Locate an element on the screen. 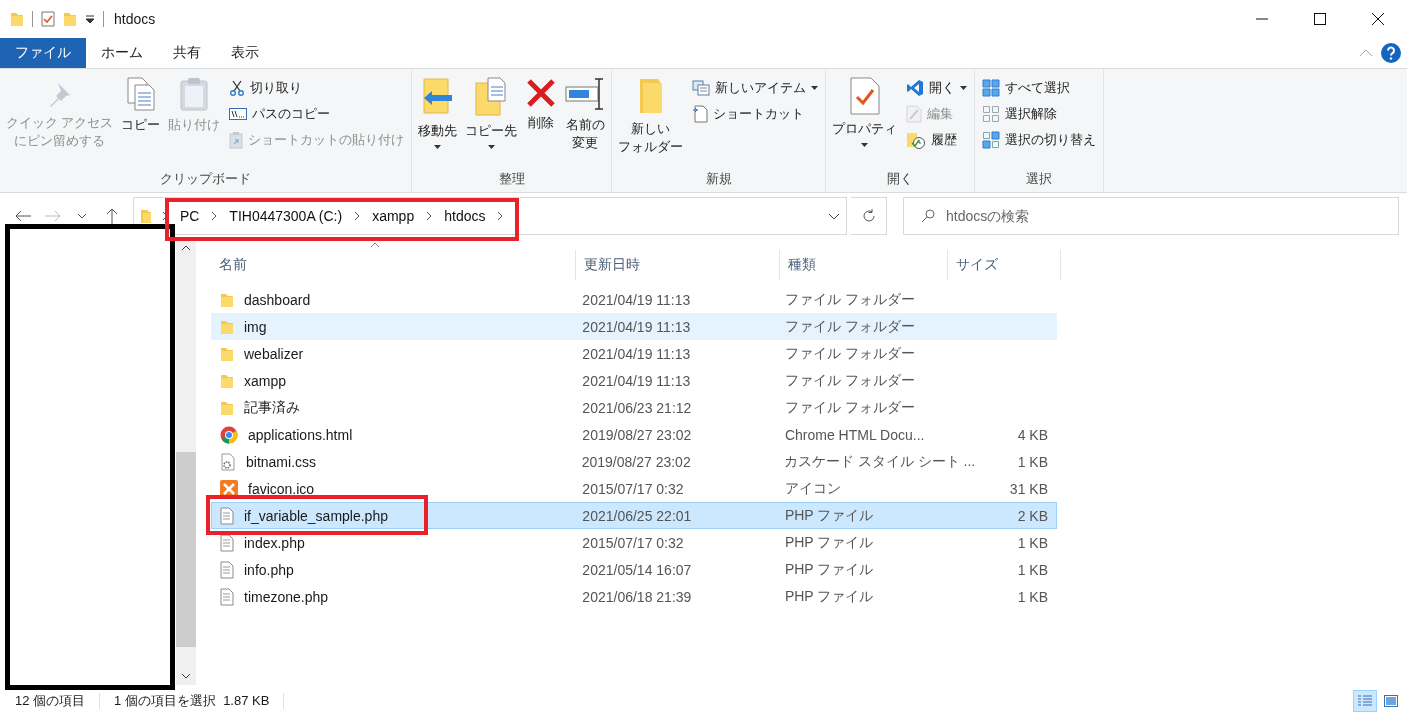 The height and width of the screenshot is (722, 1407). file-row: webalizer 2021/04/19 11:13 ファイル フォルダー is located at coordinates (634, 353).